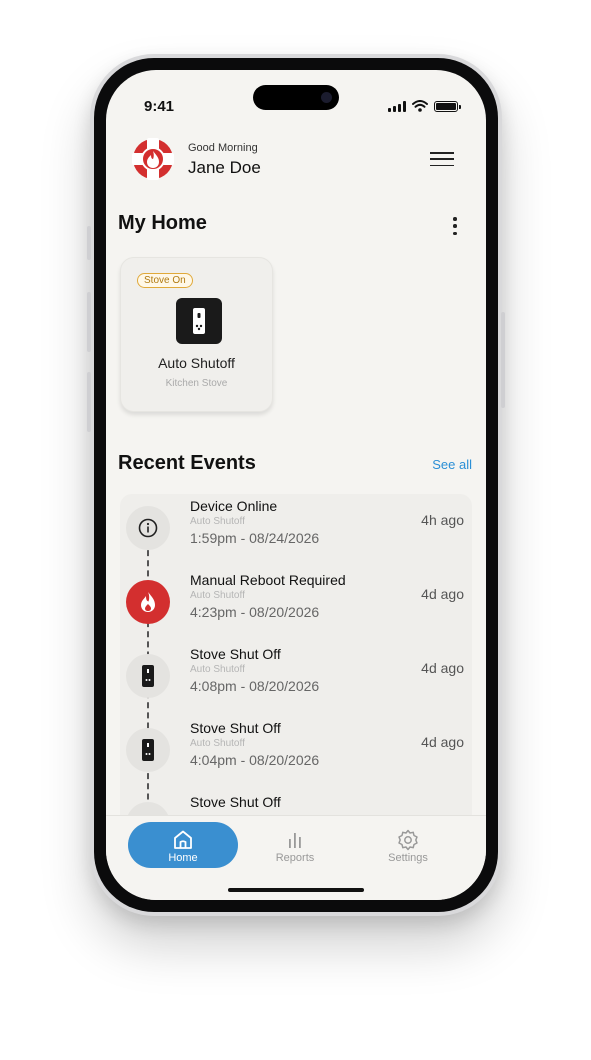 The height and width of the screenshot is (1060, 591). Describe the element at coordinates (447, 106) in the screenshot. I see `battery-icon` at that location.